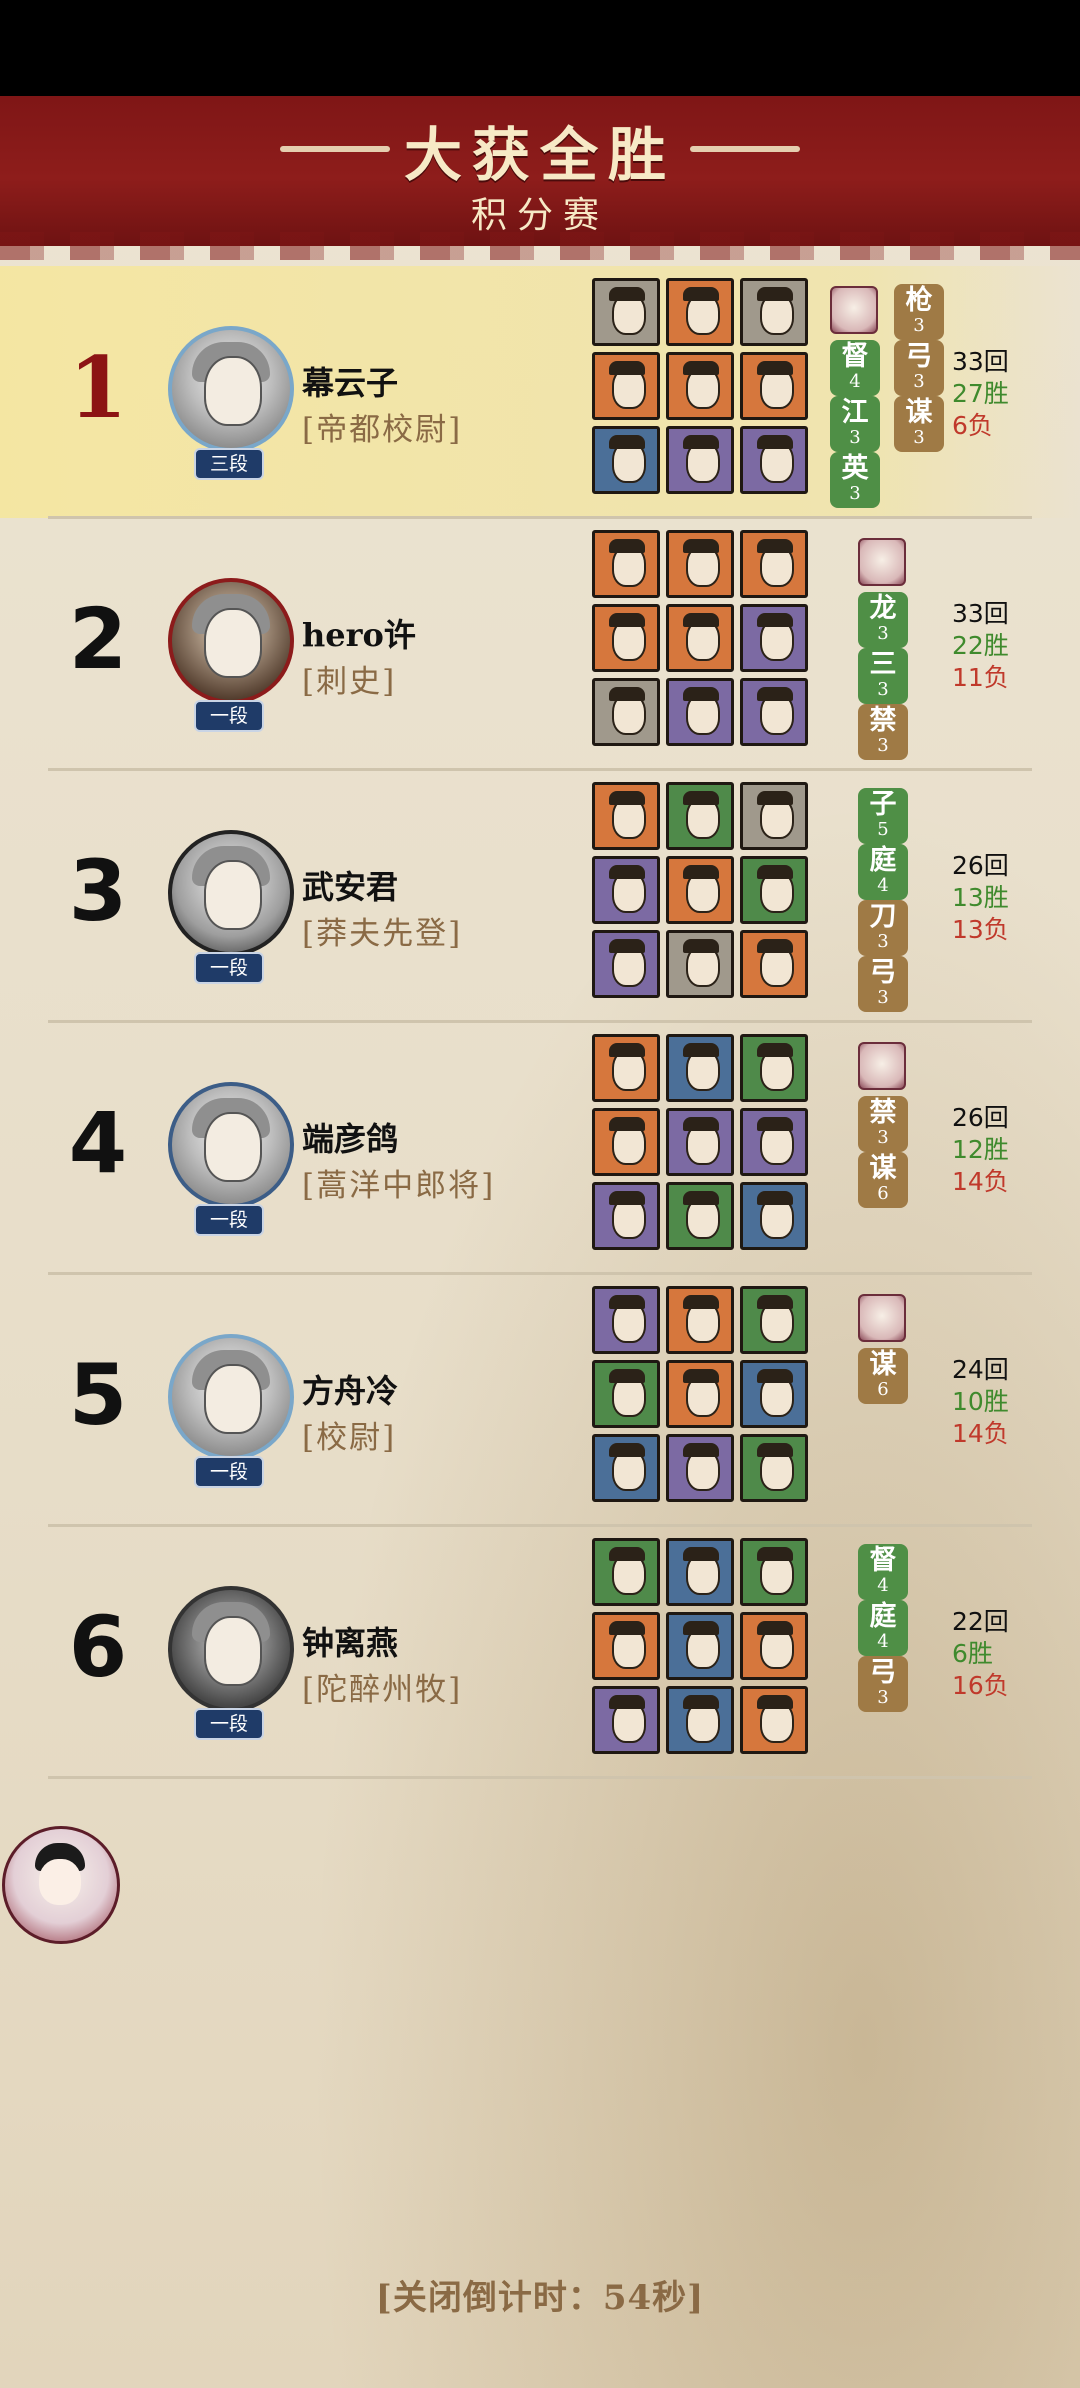 Image resolution: width=1080 pixels, height=2388 pixels. I want to click on synergy-badge: 谋3, so click(919, 424).